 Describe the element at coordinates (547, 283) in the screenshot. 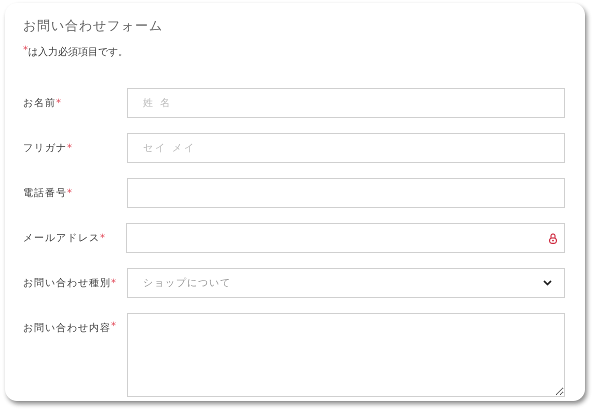

I see `chevron-down-icon` at that location.